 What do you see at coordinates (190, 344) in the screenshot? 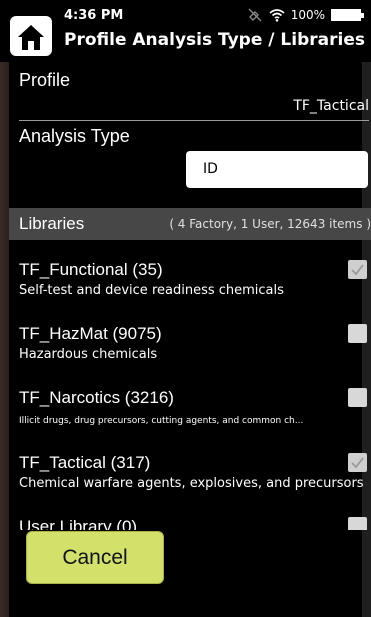
I see `library-item: TF_HazMat (9075) Hazardous chemicals` at bounding box center [190, 344].